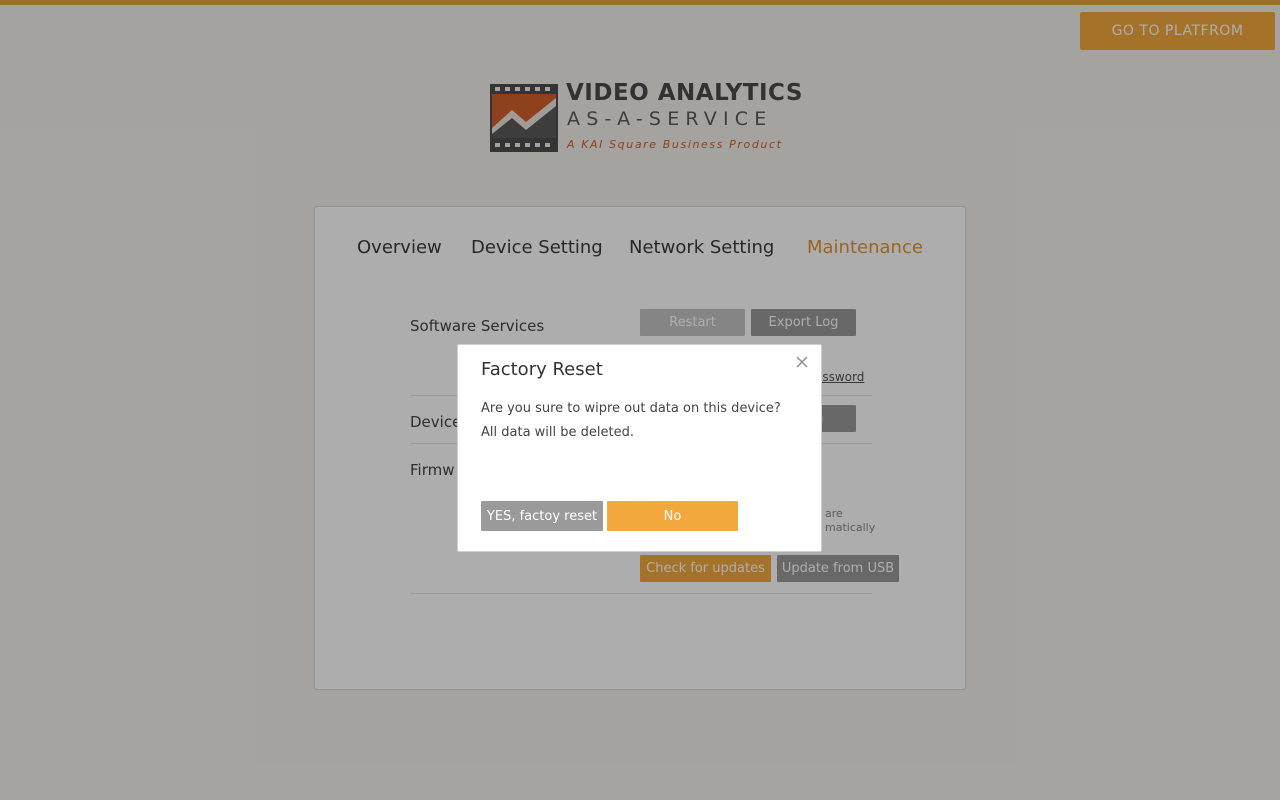 The image size is (1280, 800). I want to click on dialog-title: Factory Reset, so click(542, 369).